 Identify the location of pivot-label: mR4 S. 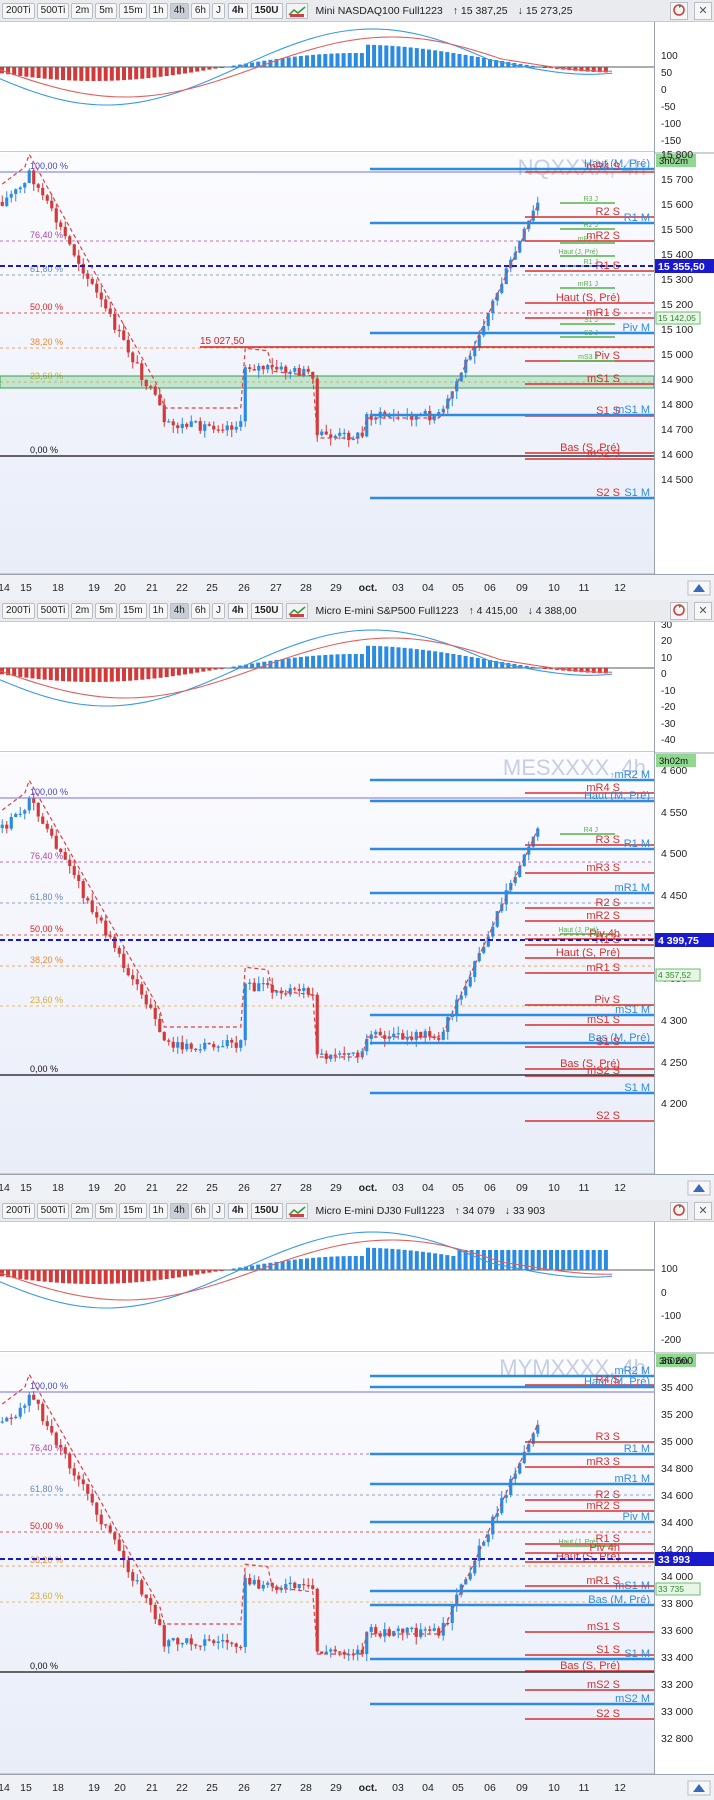
(603, 167).